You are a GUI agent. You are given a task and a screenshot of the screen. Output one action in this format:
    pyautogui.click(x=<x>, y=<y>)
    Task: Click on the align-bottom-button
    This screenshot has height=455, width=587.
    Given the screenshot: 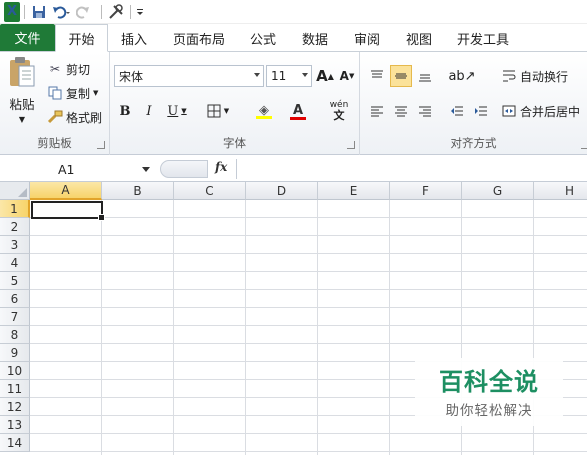 What is the action you would take?
    pyautogui.click(x=425, y=76)
    